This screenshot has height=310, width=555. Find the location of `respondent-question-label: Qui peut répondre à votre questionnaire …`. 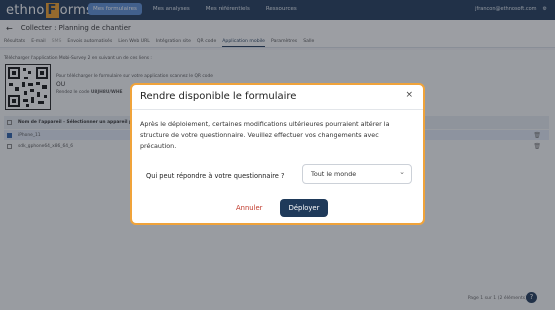

respondent-question-label: Qui peut répondre à votre questionnaire … is located at coordinates (215, 176).